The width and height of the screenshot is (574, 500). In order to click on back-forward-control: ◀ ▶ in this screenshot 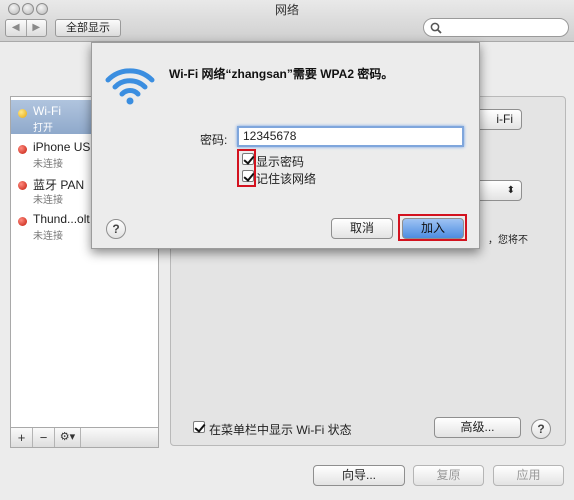, I will do `click(26, 28)`.